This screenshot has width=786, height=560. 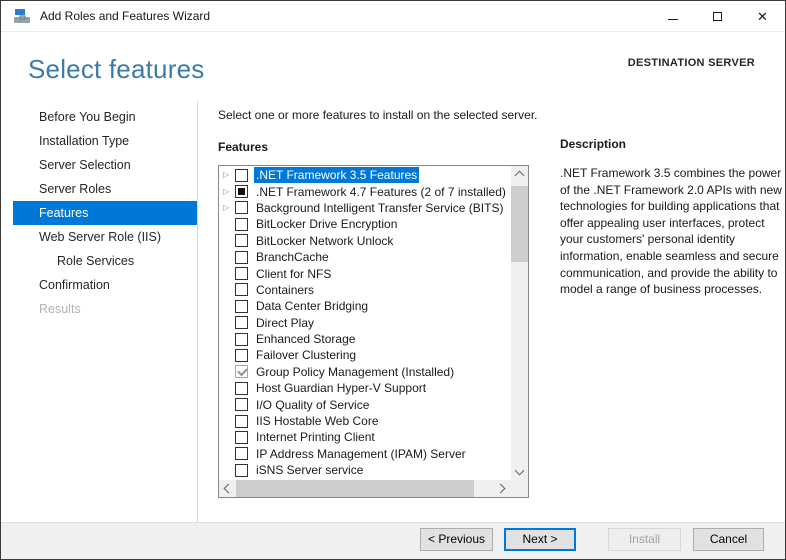 I want to click on feature-label: IIS Hostable Web Core, so click(x=317, y=421).